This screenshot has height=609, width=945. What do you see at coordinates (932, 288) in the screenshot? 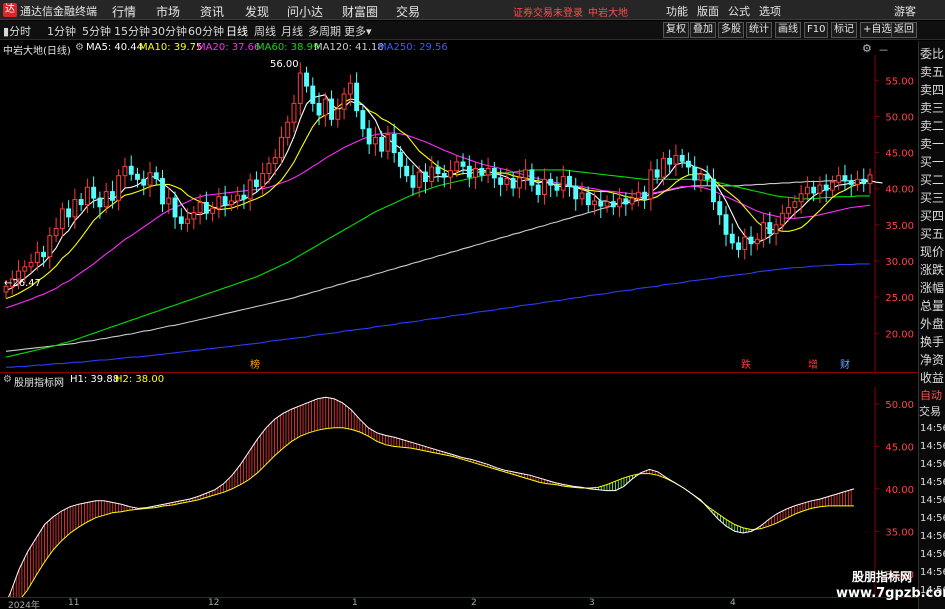
I see `sidebar-item-pct: 涨幅` at bounding box center [932, 288].